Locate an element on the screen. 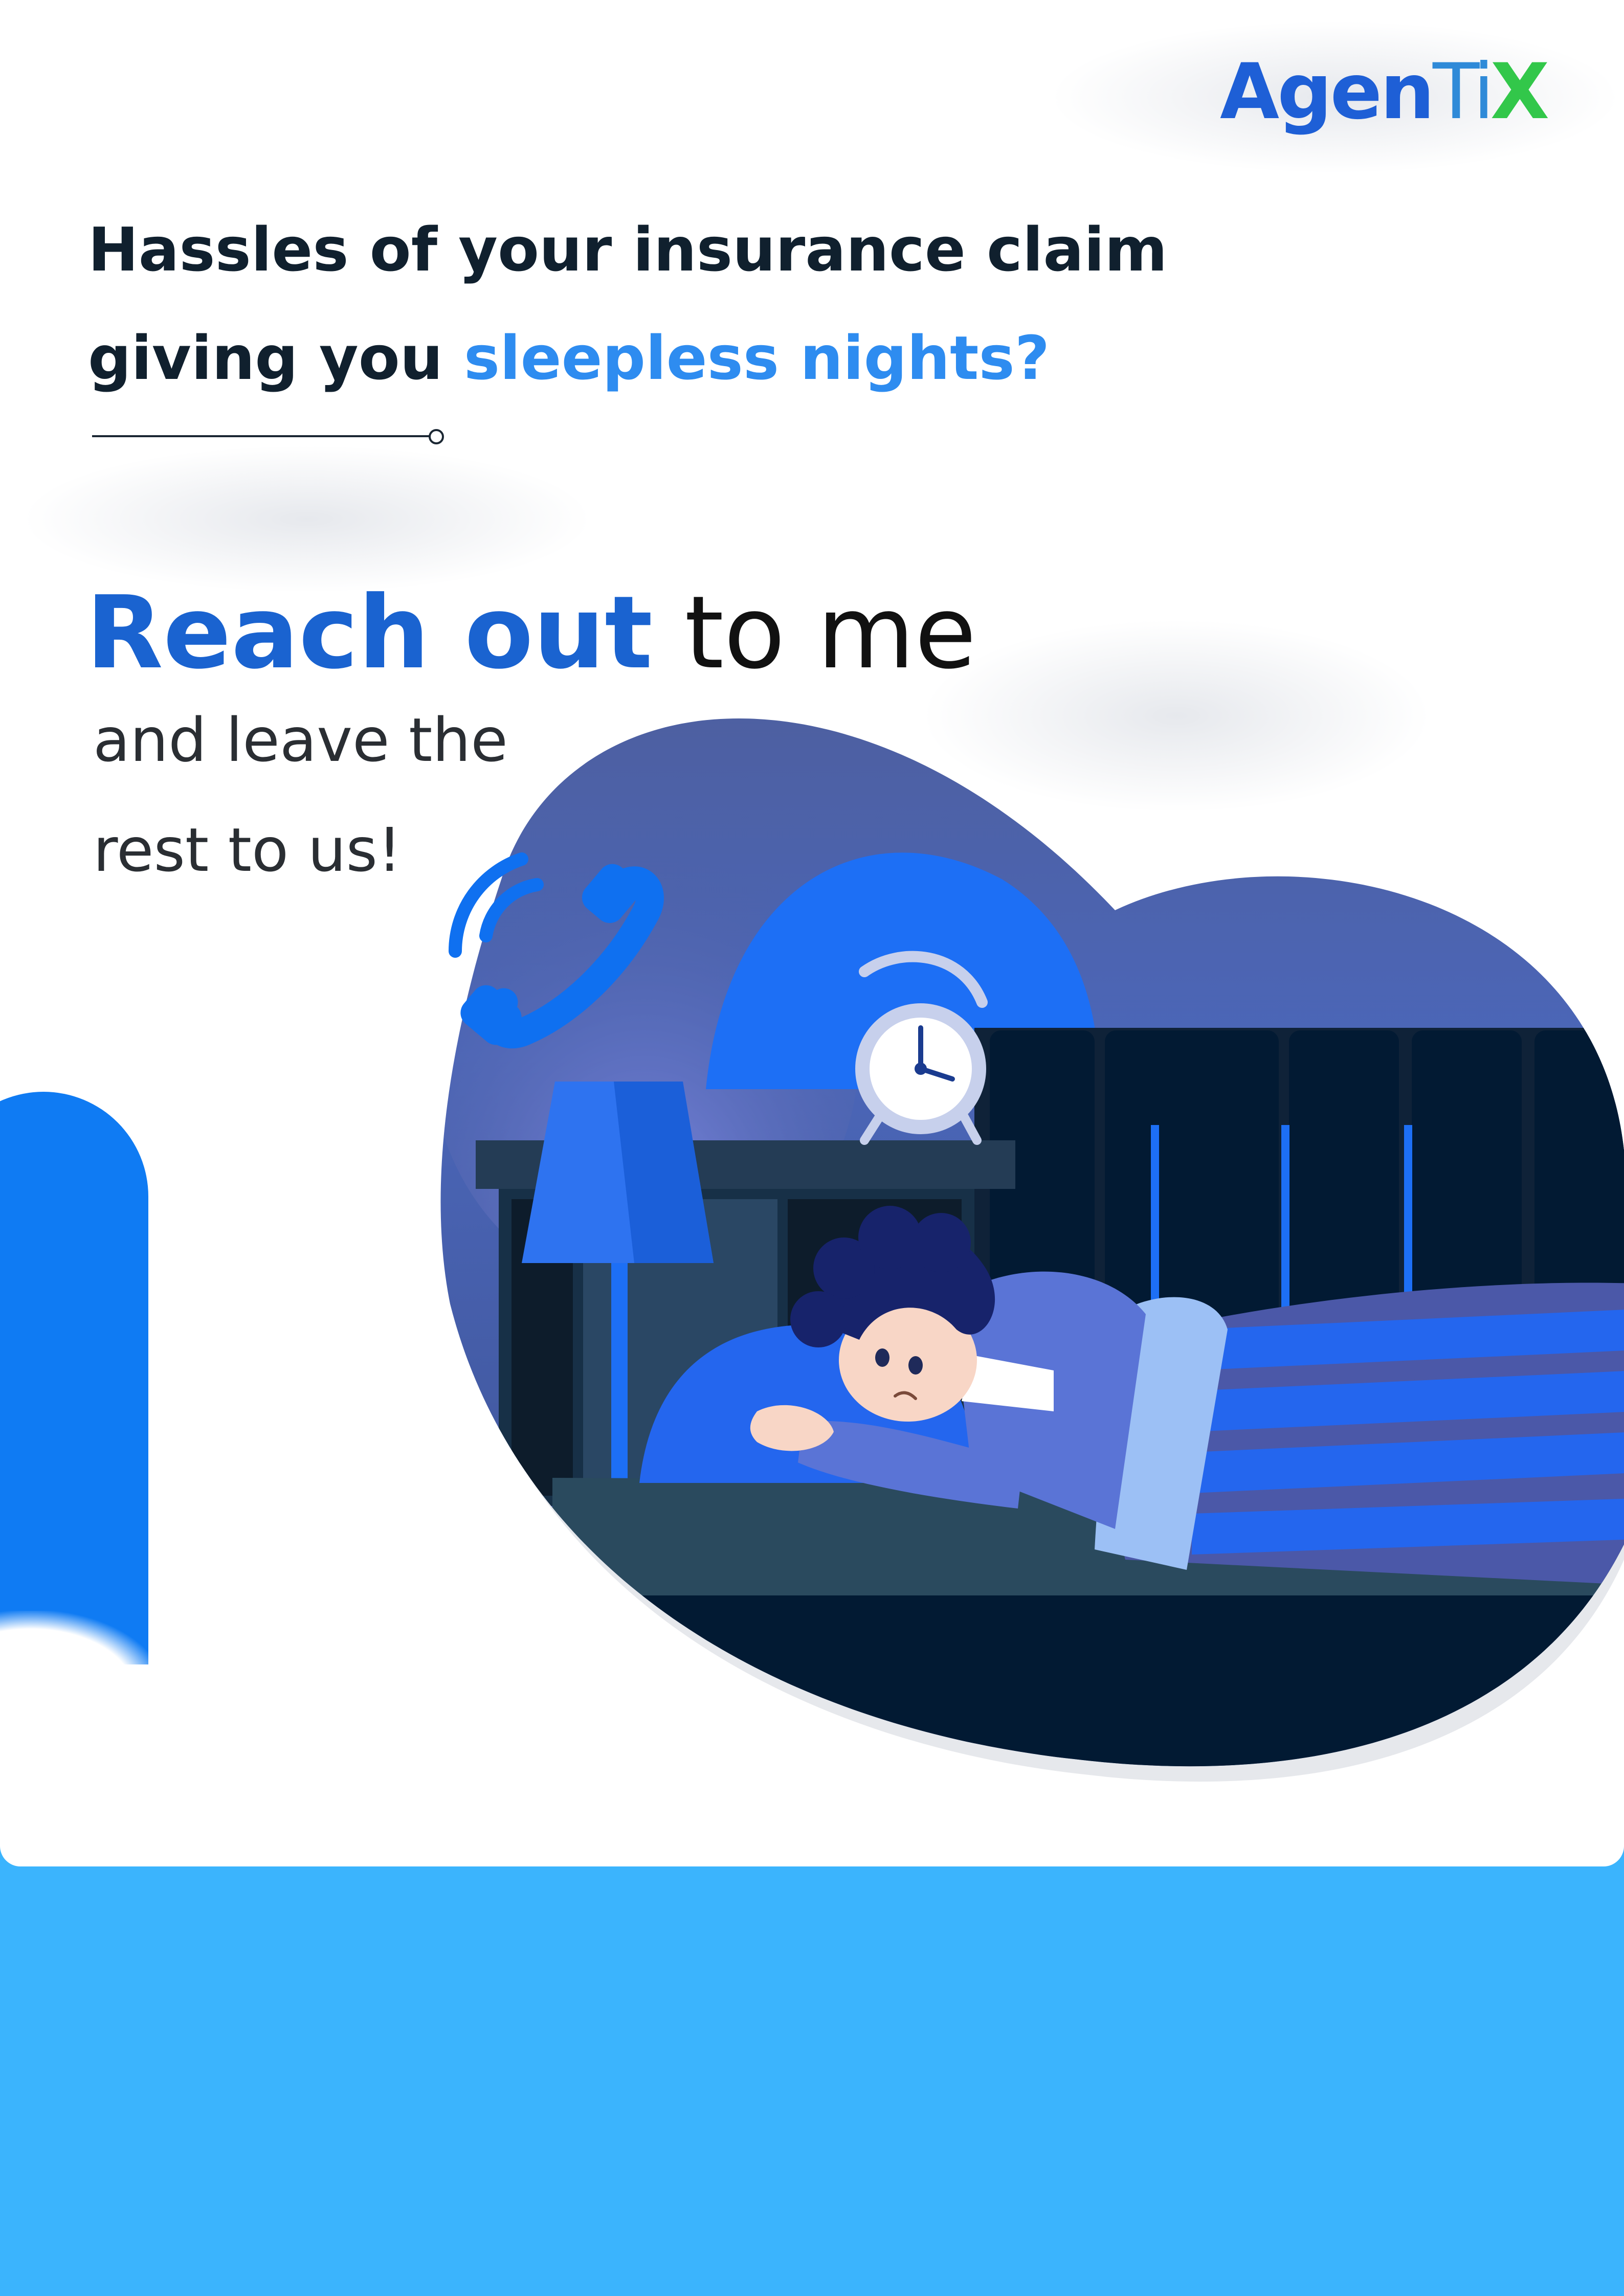  blanket is located at coordinates (1359, 1434).